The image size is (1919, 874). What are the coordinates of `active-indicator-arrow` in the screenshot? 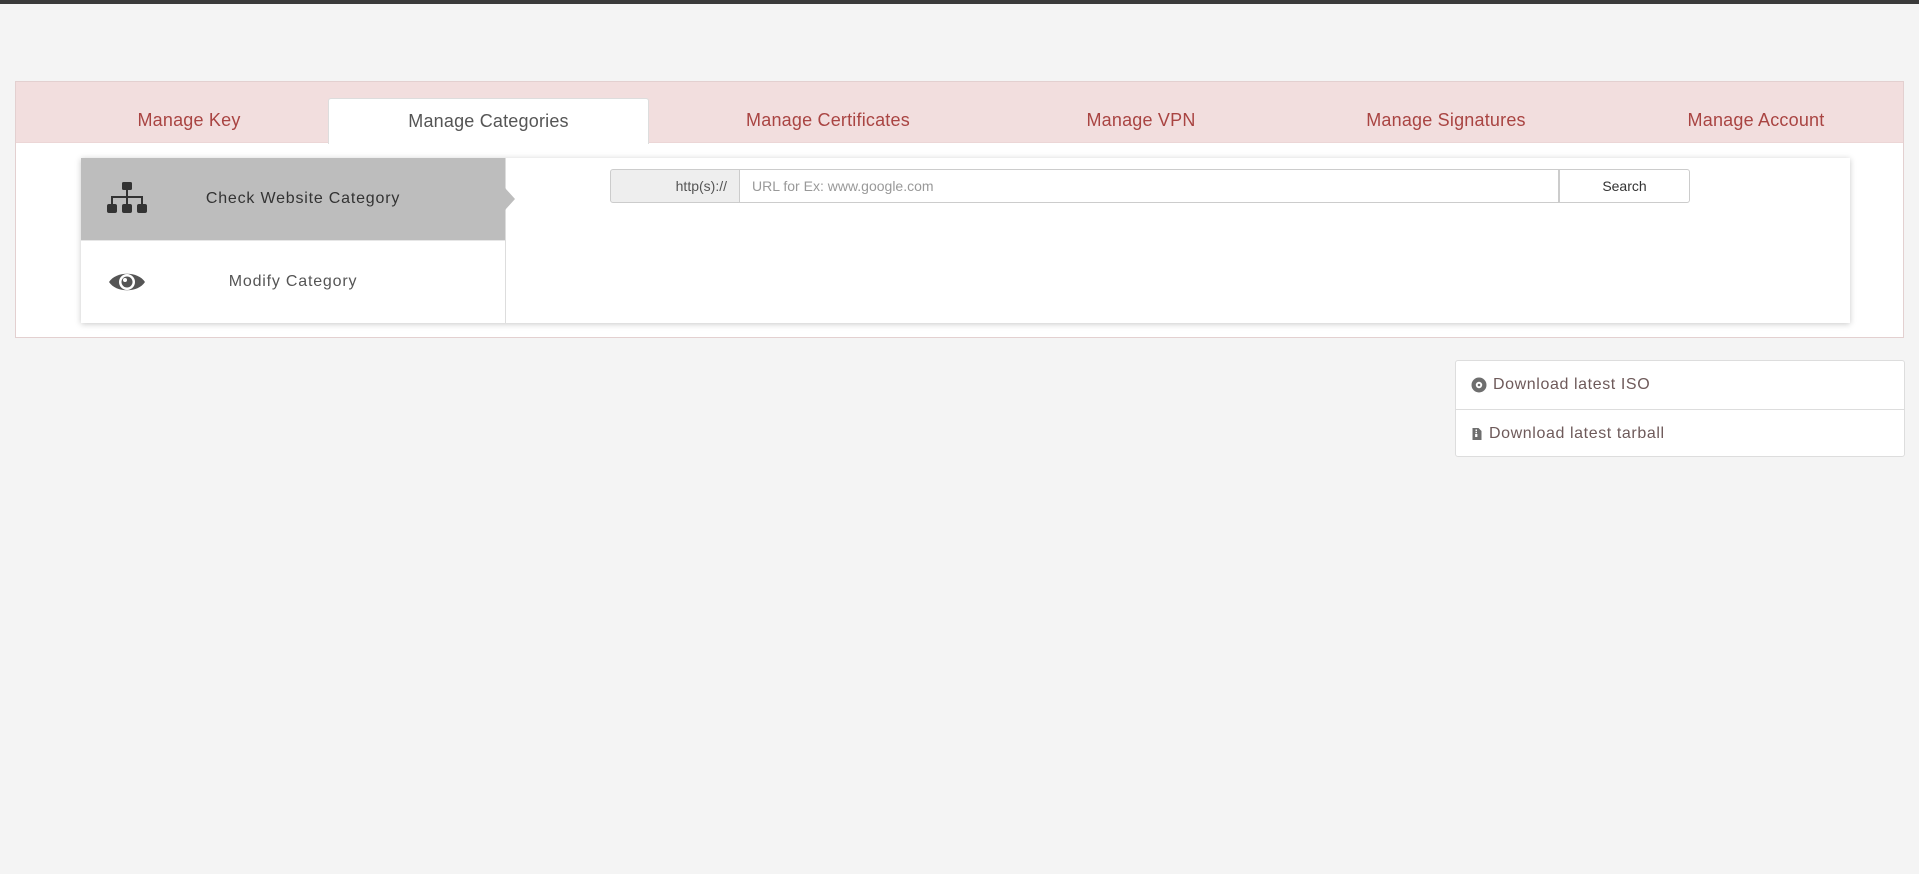 It's located at (510, 199).